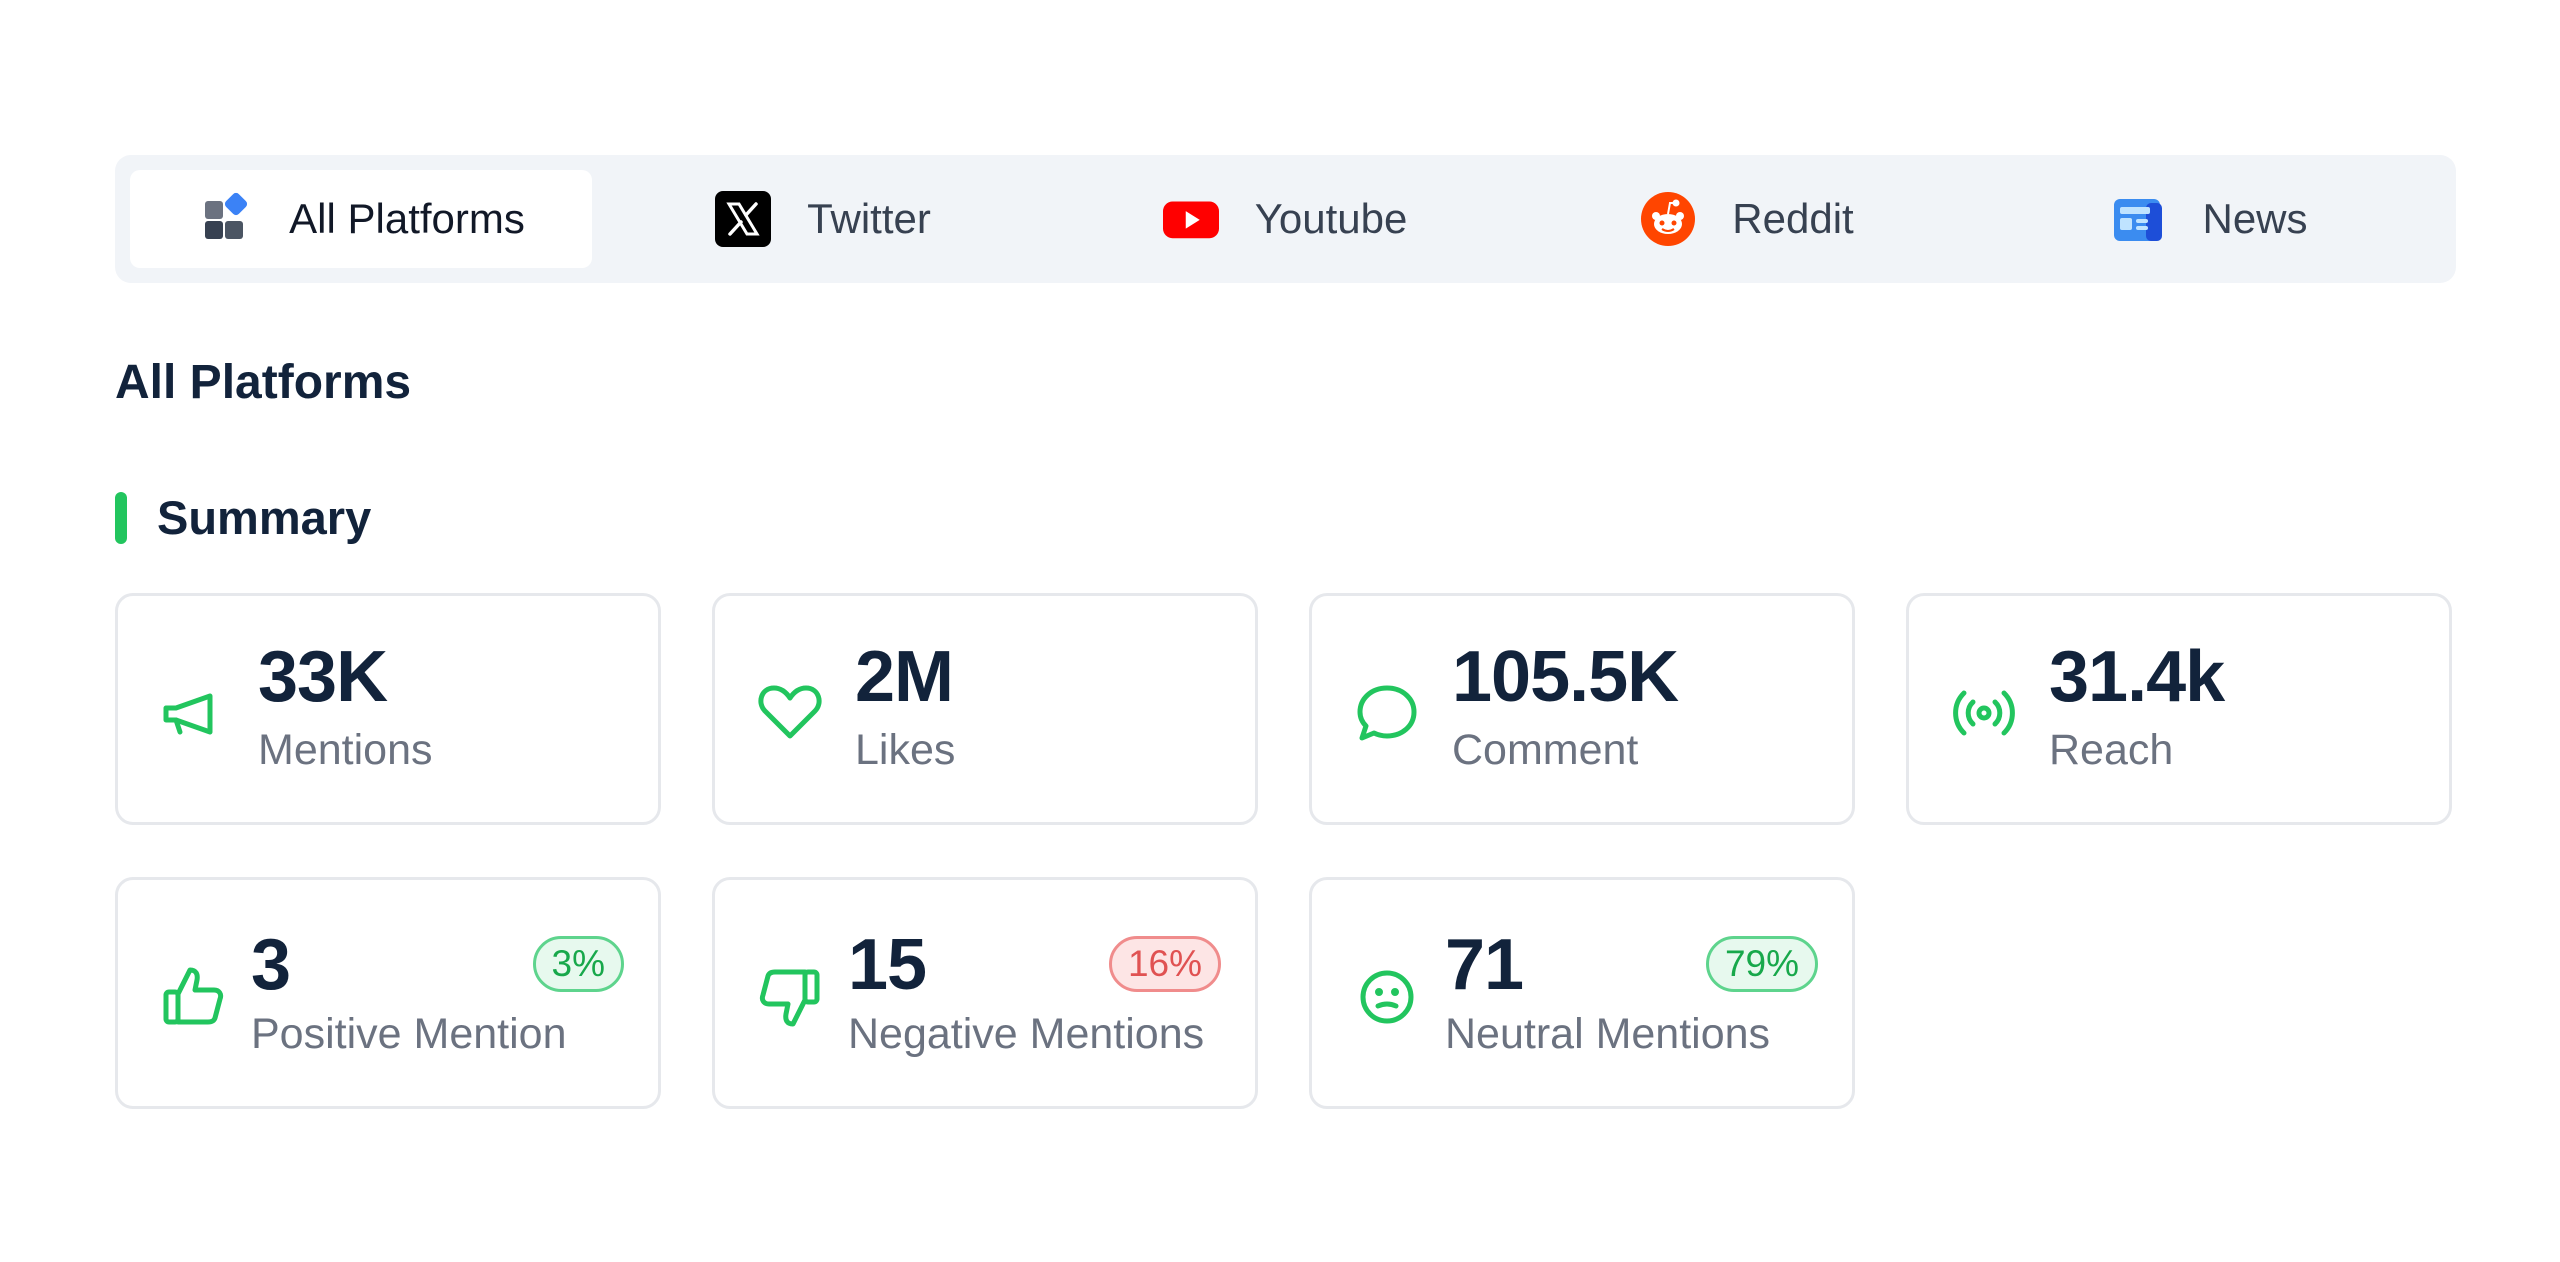  Describe the element at coordinates (323, 677) in the screenshot. I see `mentions-value: 33K` at that location.